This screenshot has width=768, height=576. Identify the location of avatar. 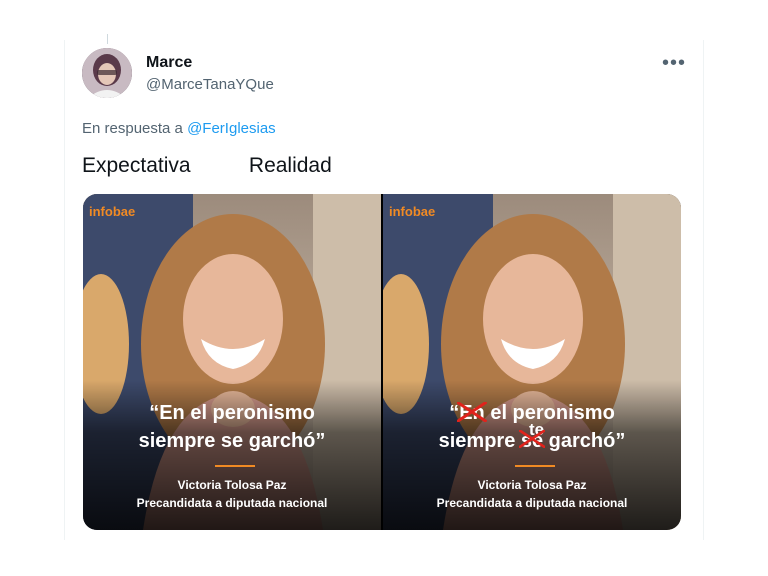
(107, 73).